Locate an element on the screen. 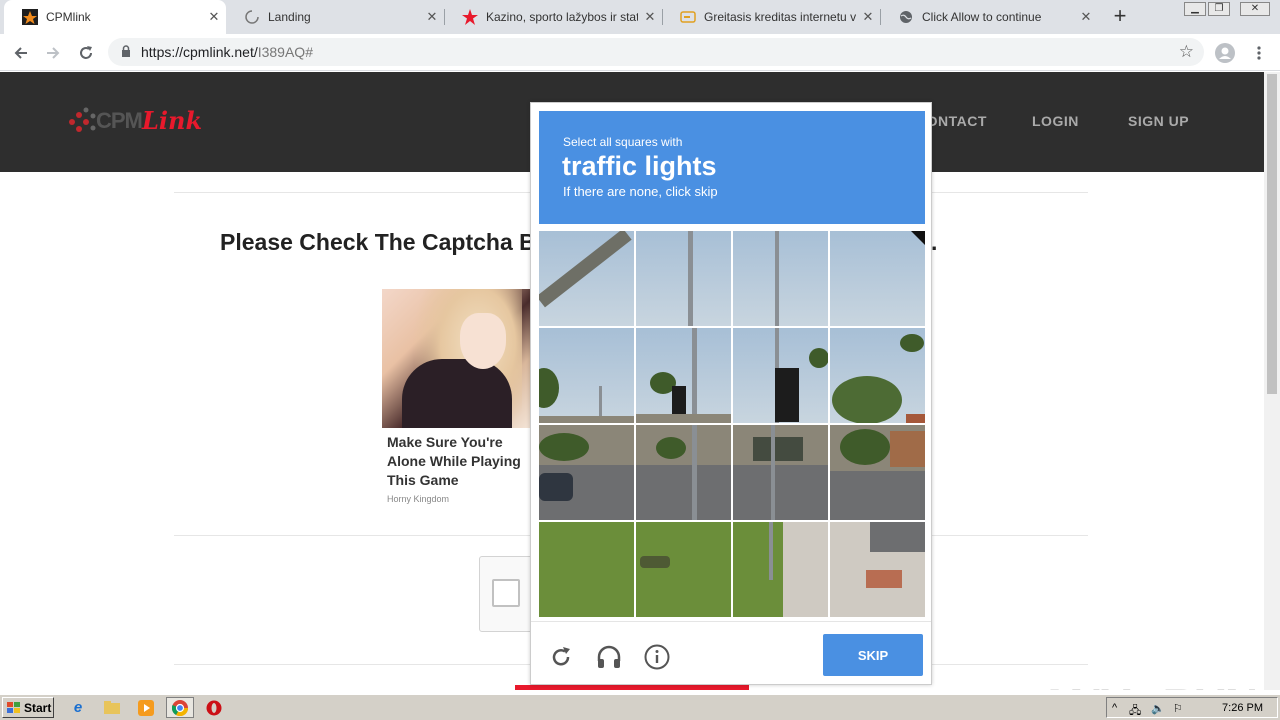 The height and width of the screenshot is (720, 1280). captcha-footer: SKIP is located at coordinates (731, 652).